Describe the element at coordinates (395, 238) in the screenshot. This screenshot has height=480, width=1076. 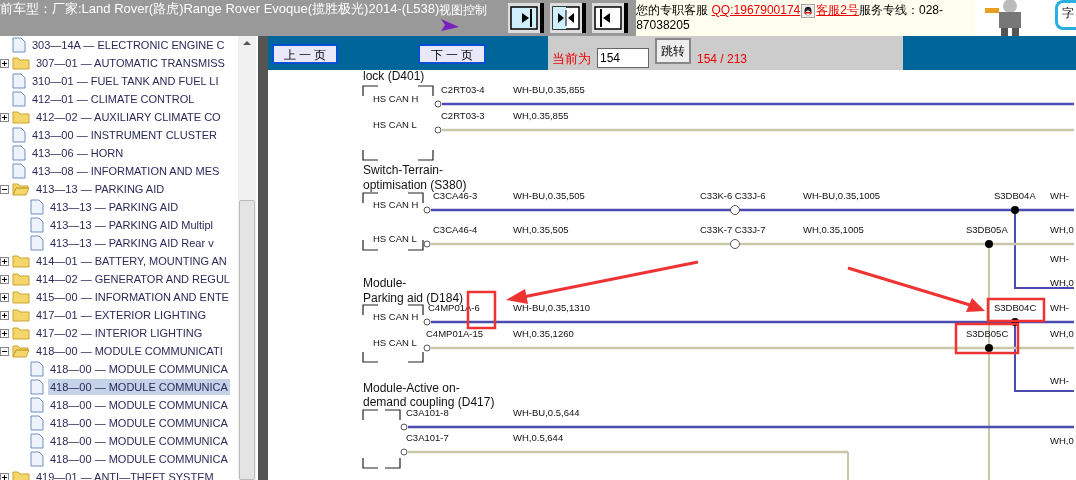
I see `pin-label: HS CAN L` at that location.